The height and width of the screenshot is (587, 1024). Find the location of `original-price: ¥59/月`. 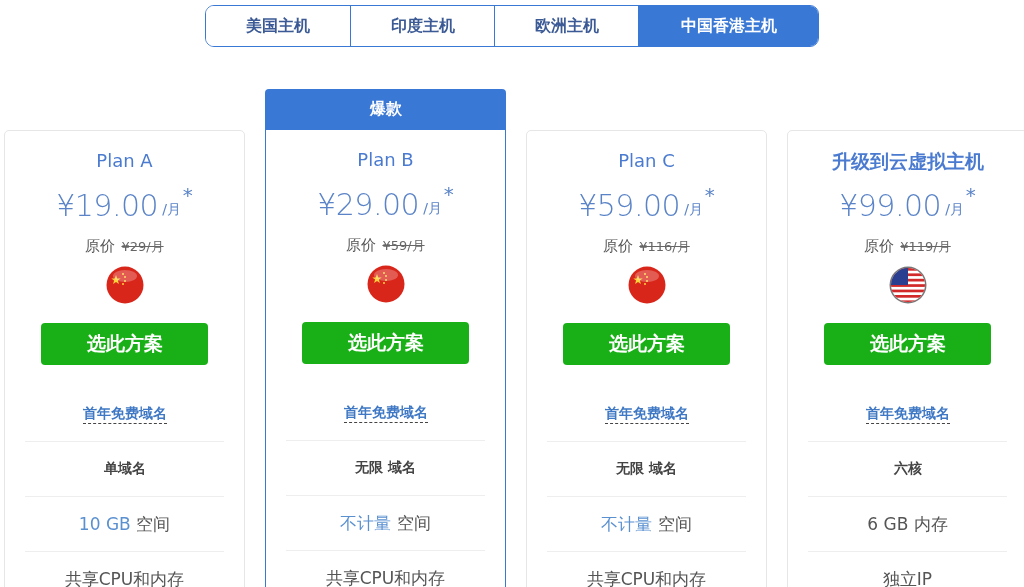

original-price: ¥59/月 is located at coordinates (403, 245).